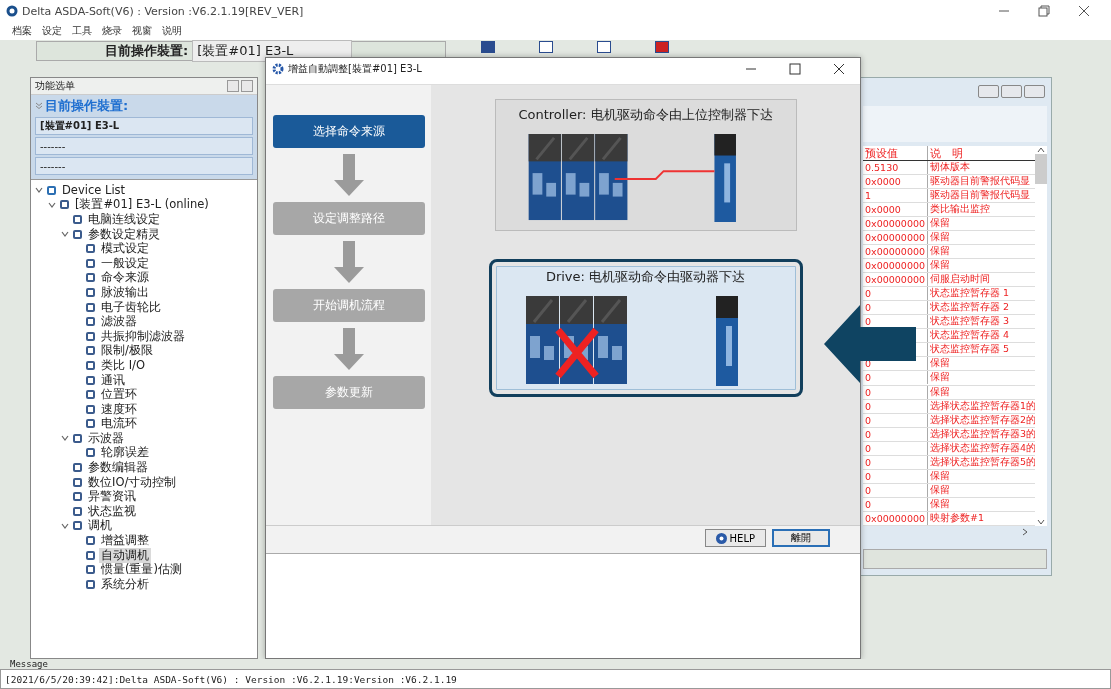 The height and width of the screenshot is (689, 1111). What do you see at coordinates (39, 106) in the screenshot?
I see `double-chevron-icon` at bounding box center [39, 106].